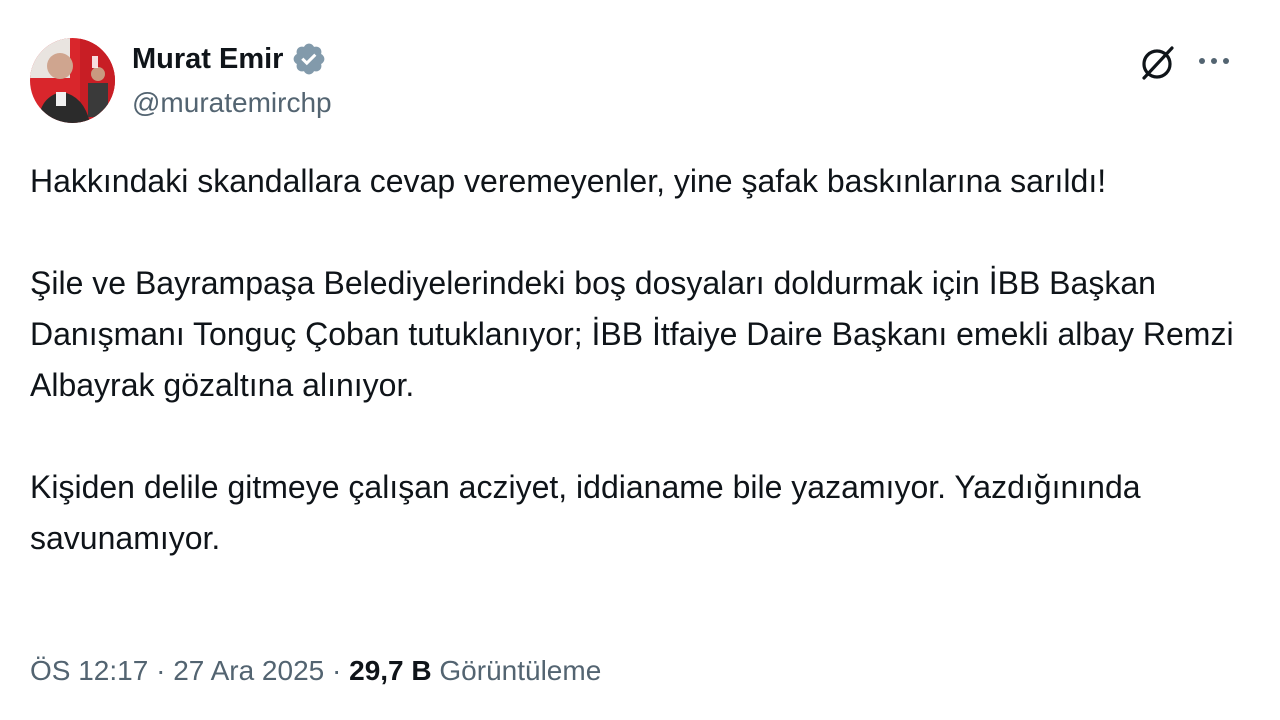 The height and width of the screenshot is (720, 1280). Describe the element at coordinates (520, 670) in the screenshot. I see `views-label: Görüntüleme` at that location.